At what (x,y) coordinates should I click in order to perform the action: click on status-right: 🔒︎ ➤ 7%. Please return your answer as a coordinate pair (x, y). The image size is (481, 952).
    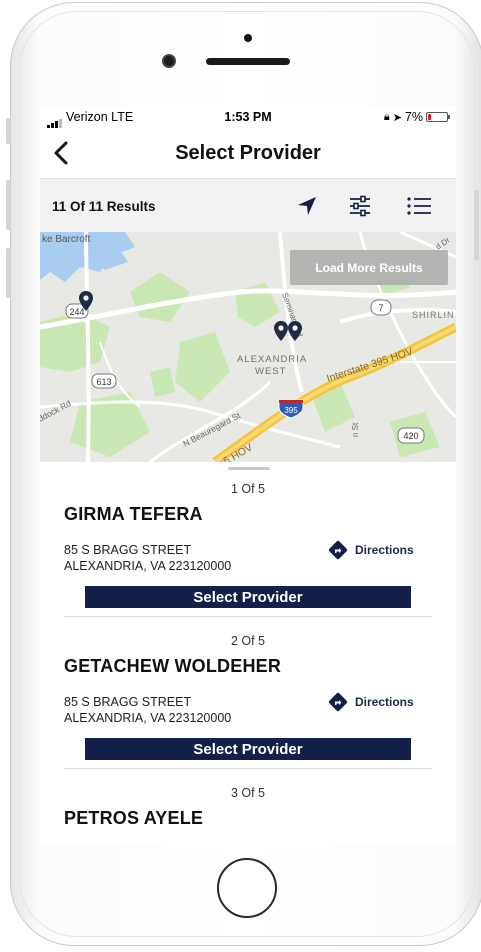
    Looking at the image, I should click on (416, 117).